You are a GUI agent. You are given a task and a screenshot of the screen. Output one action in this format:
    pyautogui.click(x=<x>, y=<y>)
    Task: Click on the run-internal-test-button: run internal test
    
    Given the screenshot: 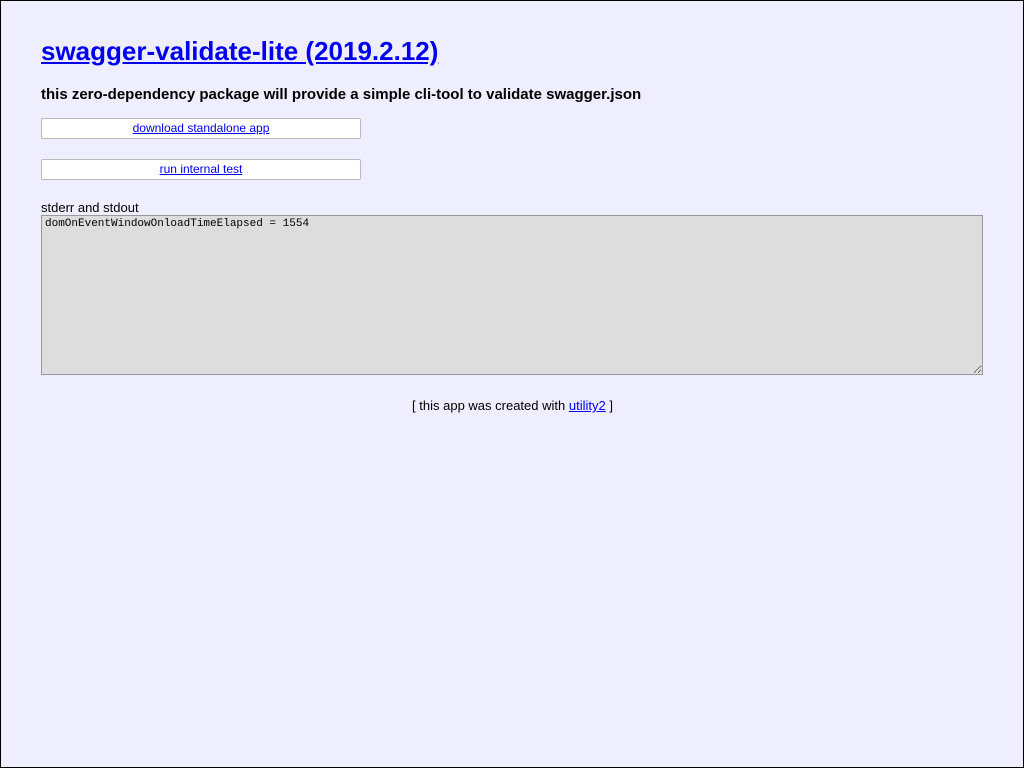 What is the action you would take?
    pyautogui.click(x=201, y=169)
    